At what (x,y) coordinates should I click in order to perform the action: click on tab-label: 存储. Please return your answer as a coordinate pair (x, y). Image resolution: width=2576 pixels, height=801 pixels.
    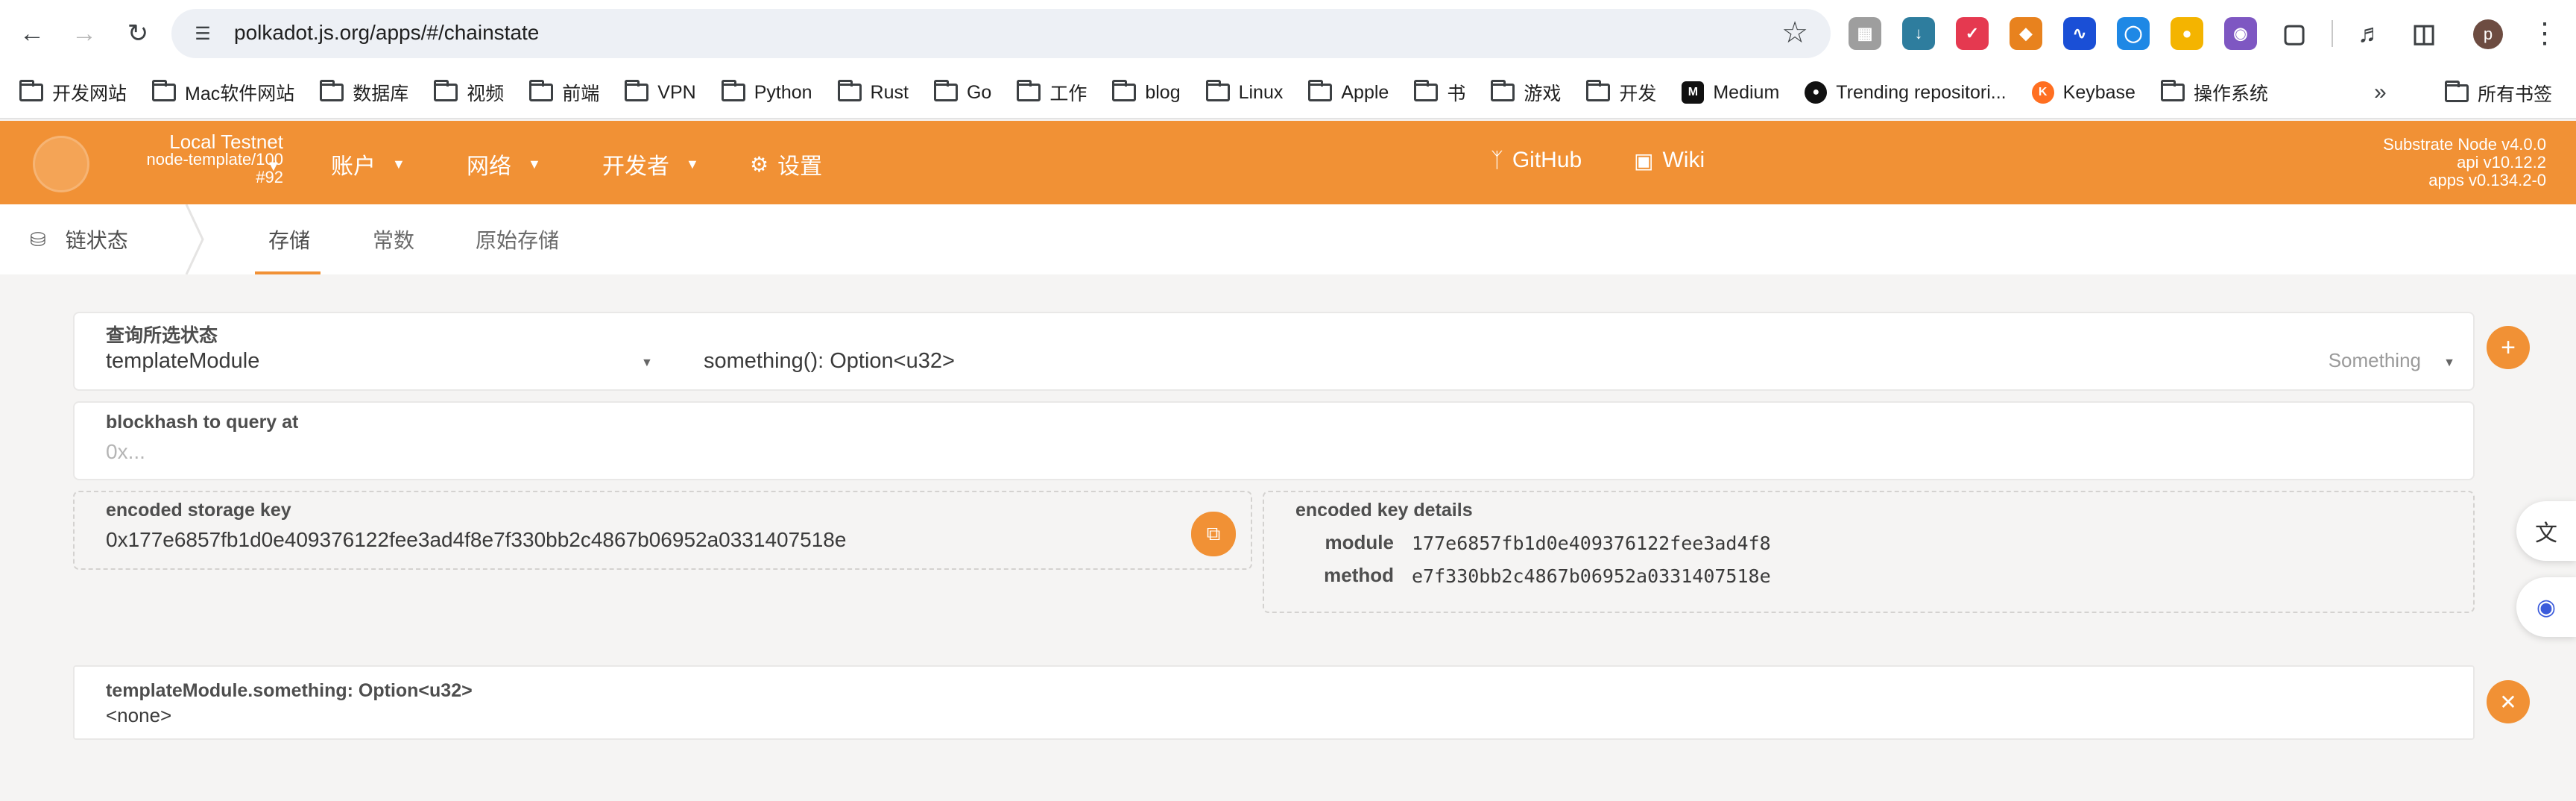
    Looking at the image, I should click on (290, 240).